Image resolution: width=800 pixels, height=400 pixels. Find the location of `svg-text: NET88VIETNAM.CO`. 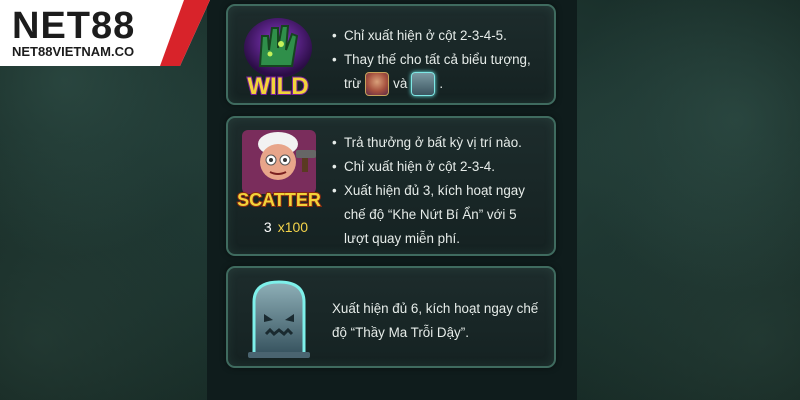

svg-text: NET88VIETNAM.CO is located at coordinates (73, 51).